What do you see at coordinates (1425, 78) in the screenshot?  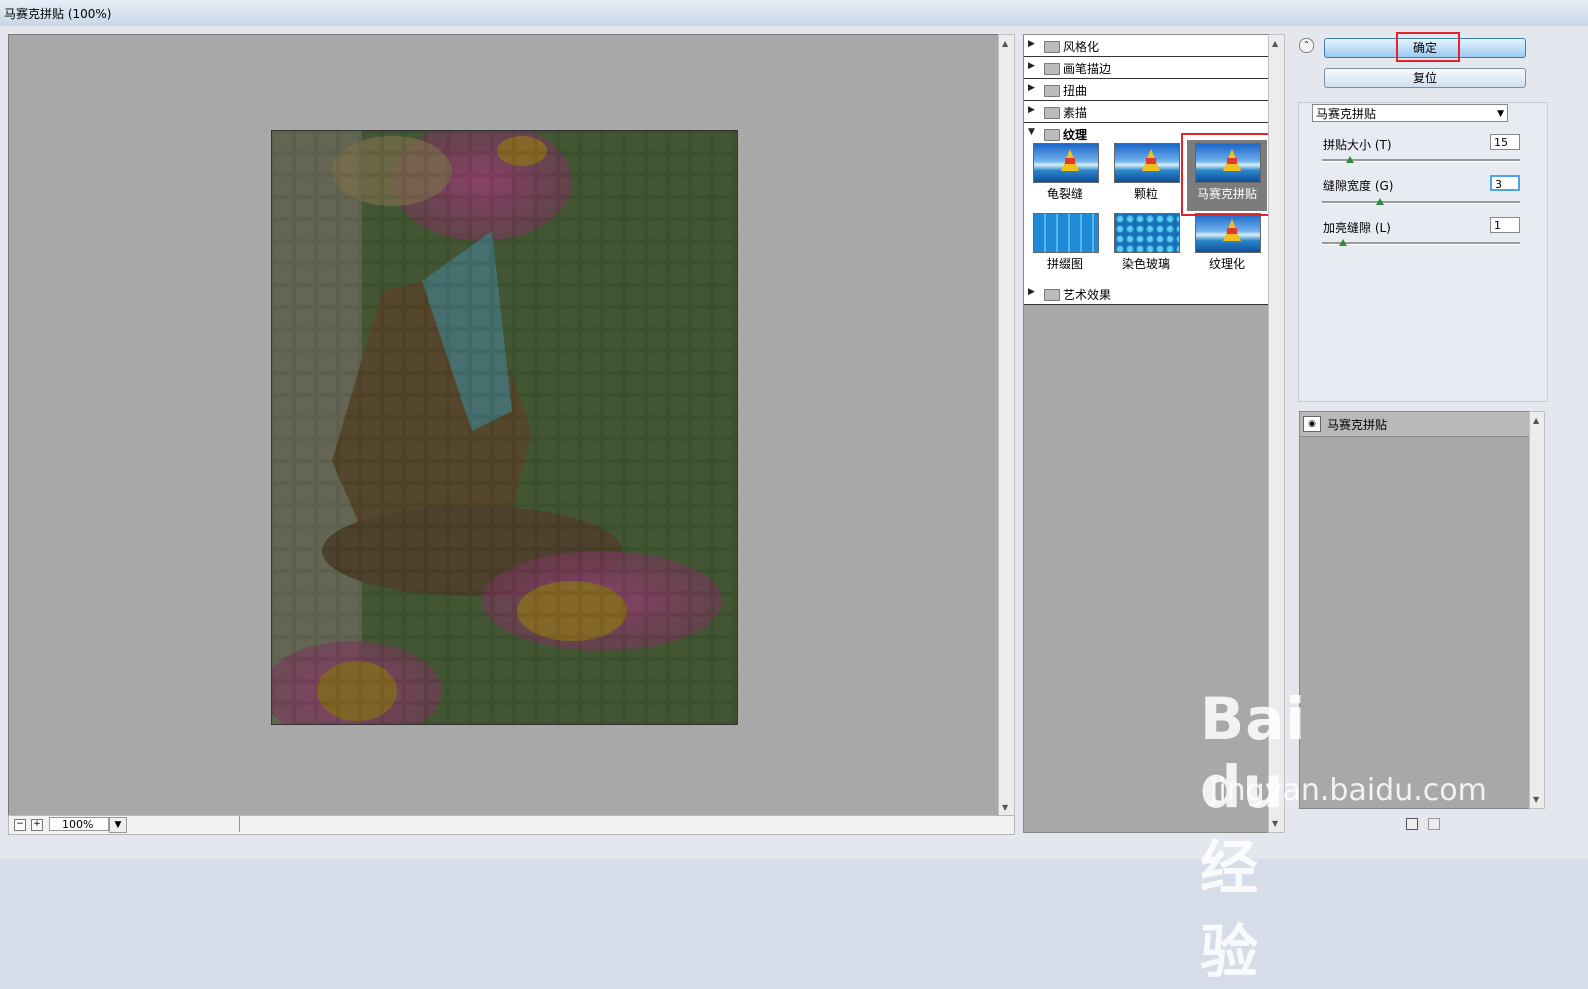 I see `reset-button: 复位` at bounding box center [1425, 78].